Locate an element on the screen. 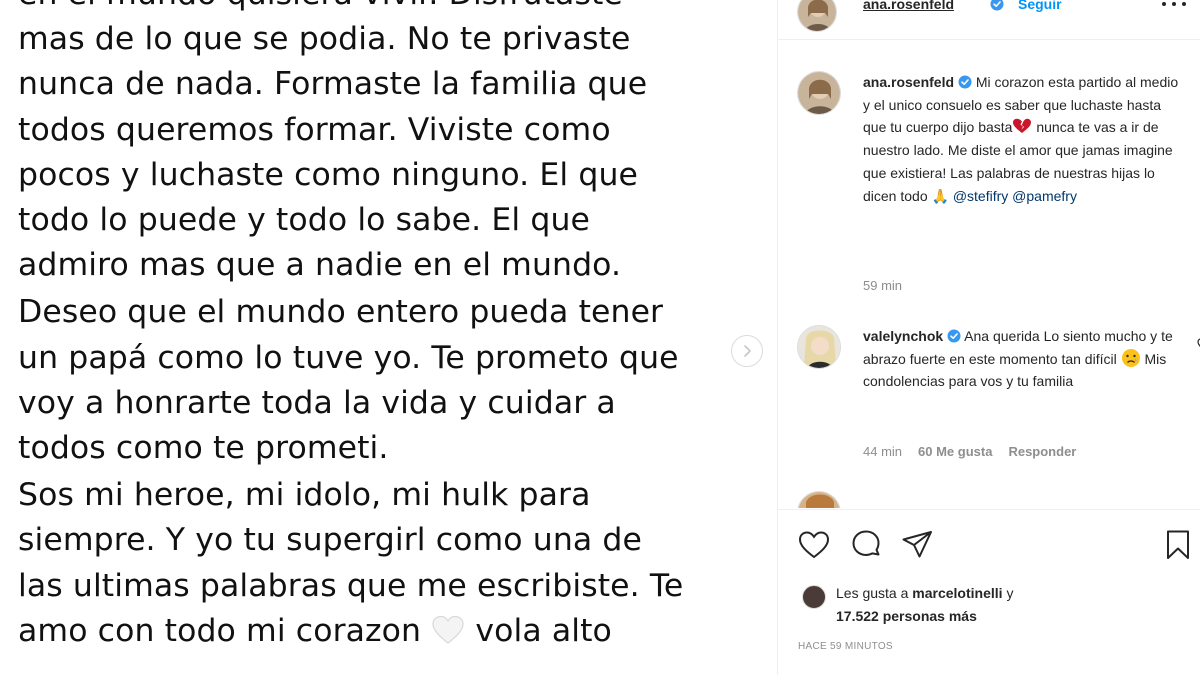 This screenshot has width=1200, height=675. broken-heart-icon is located at coordinates (1022, 126).